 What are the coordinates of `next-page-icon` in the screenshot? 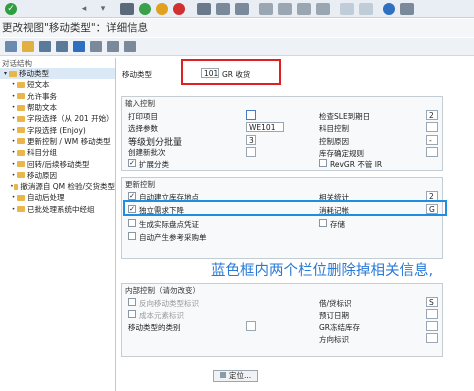 It's located at (304, 8).